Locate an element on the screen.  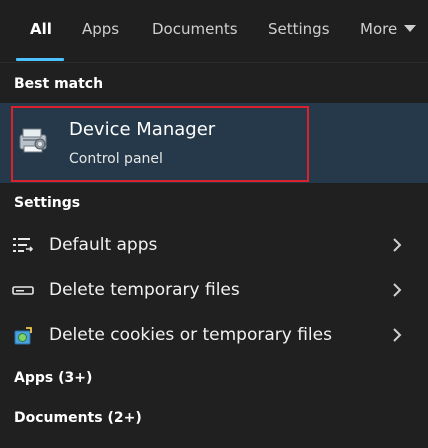
setting-item-label: Delete cookies or temporary files is located at coordinates (190, 335).